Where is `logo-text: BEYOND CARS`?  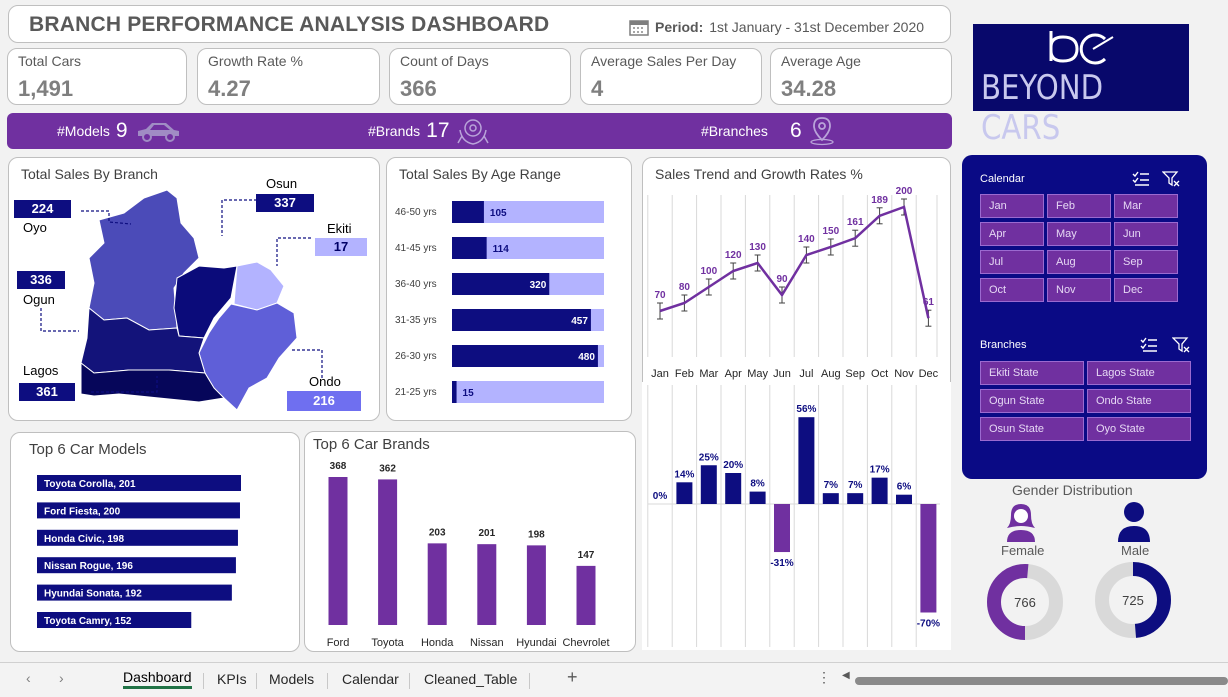
logo-text: BEYOND CARS is located at coordinates (1042, 108).